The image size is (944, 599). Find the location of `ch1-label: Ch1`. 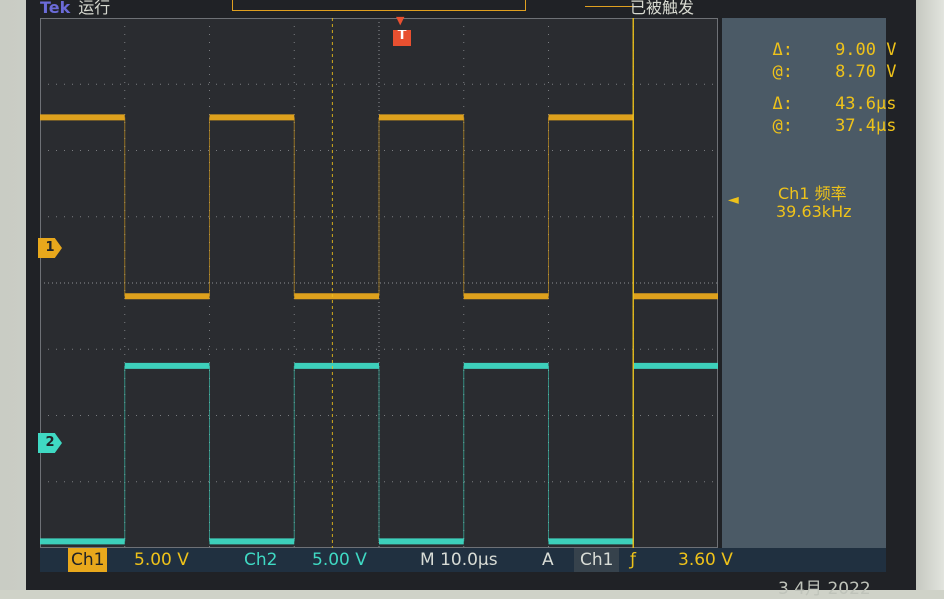

ch1-label: Ch1 is located at coordinates (88, 560).